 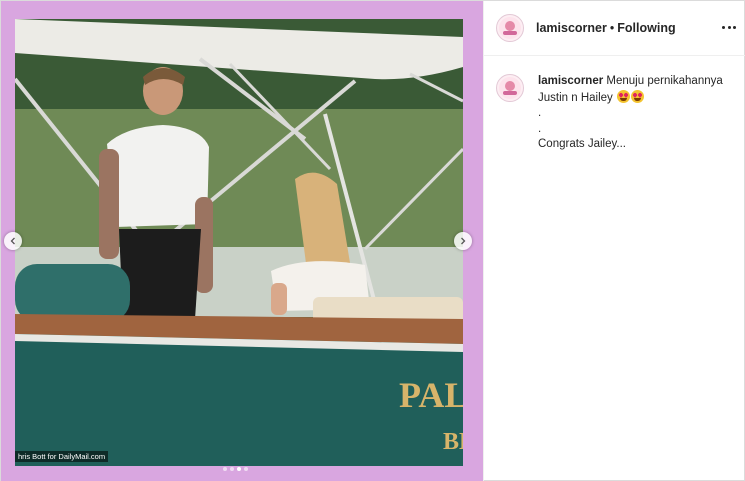 What do you see at coordinates (570, 81) in the screenshot?
I see `caption-username: lamiscorner` at bounding box center [570, 81].